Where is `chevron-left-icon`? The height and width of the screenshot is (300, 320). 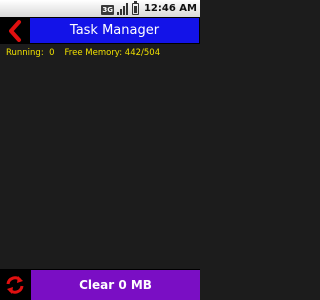 chevron-left-icon is located at coordinates (15, 30).